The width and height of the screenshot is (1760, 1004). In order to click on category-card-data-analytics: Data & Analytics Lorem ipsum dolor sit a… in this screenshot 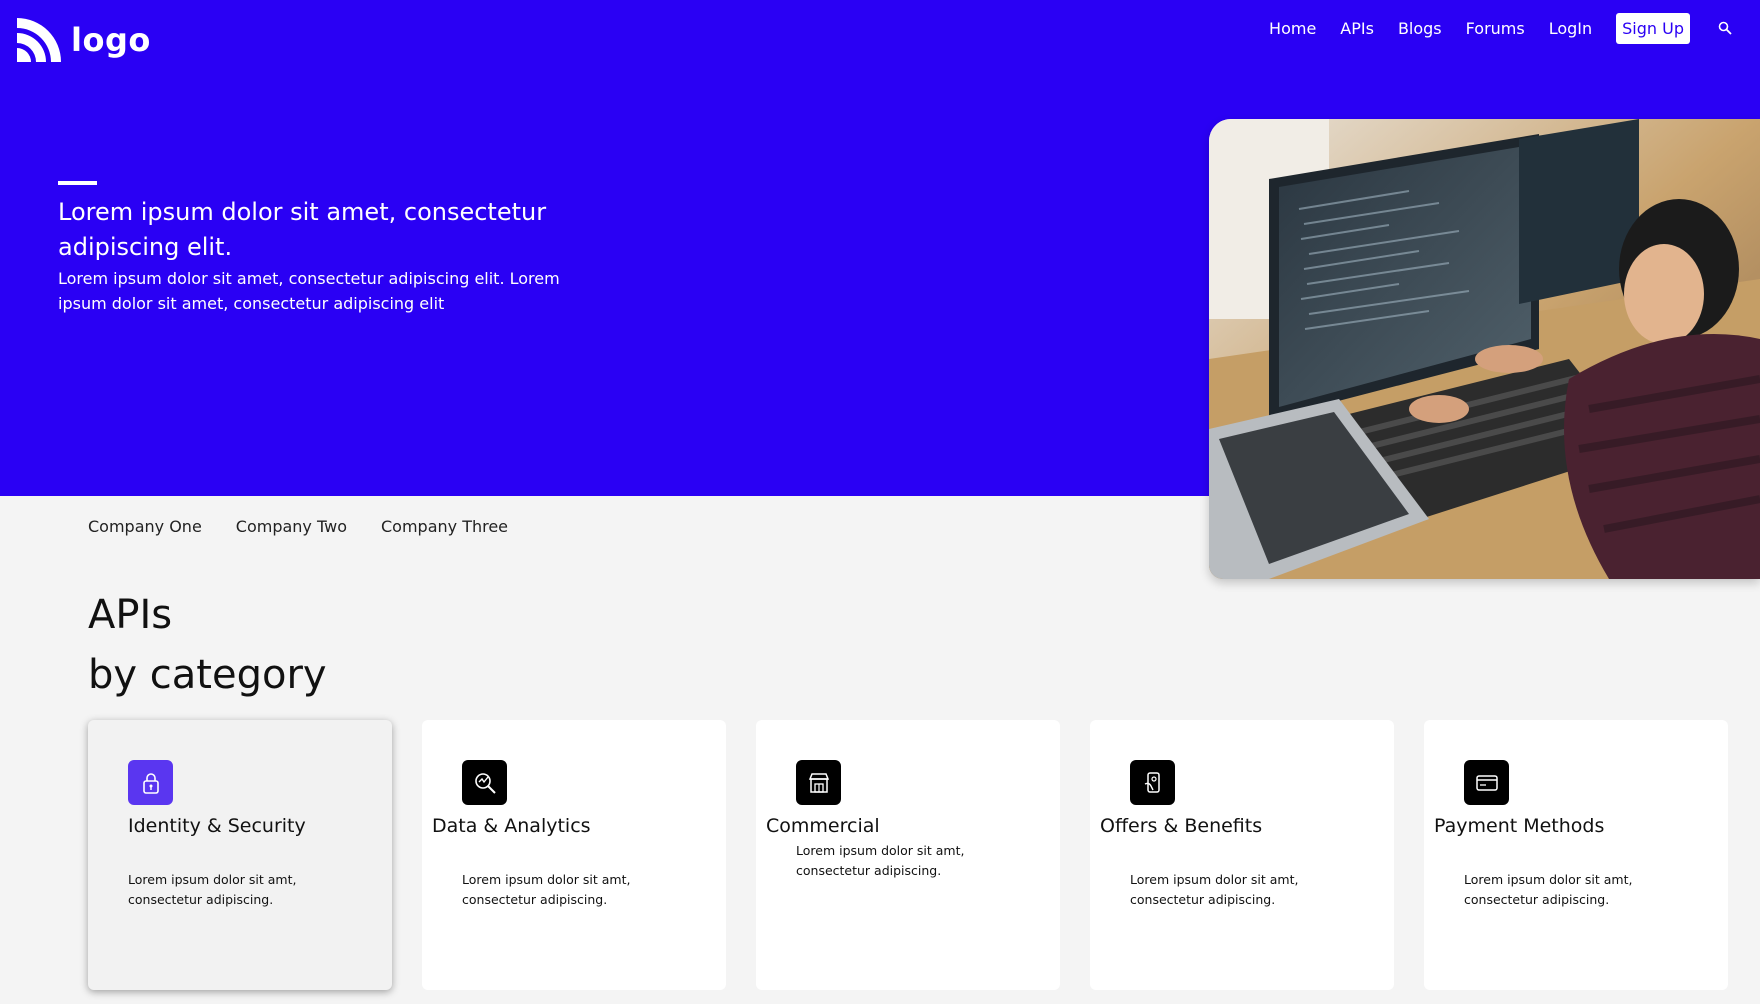, I will do `click(574, 855)`.